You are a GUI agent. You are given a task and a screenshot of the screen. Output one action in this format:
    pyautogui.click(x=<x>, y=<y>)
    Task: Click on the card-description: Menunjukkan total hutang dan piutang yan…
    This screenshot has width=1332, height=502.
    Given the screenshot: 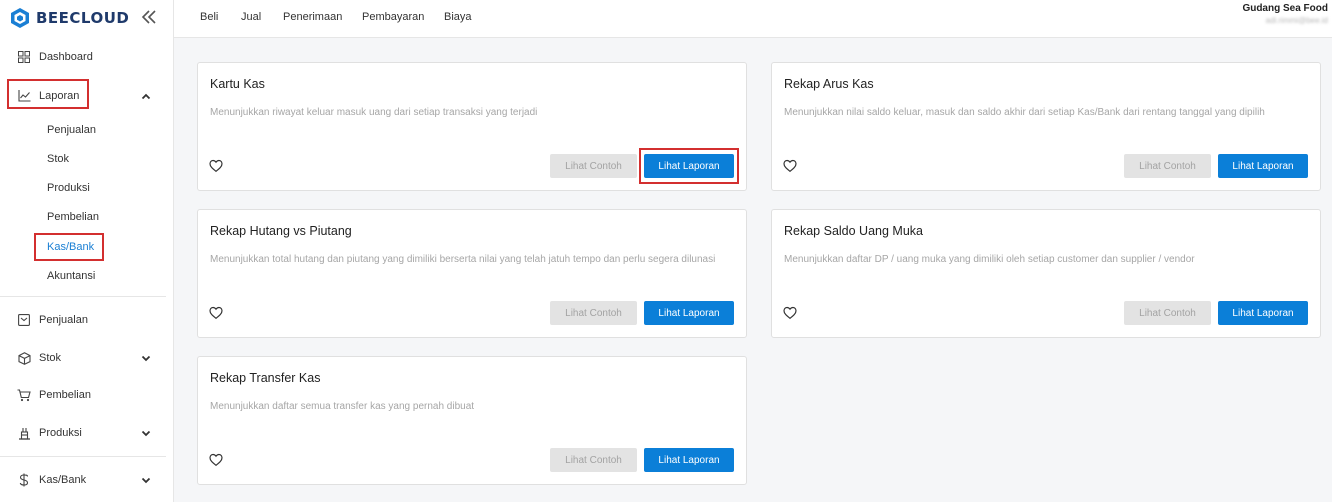 What is the action you would take?
    pyautogui.click(x=463, y=259)
    